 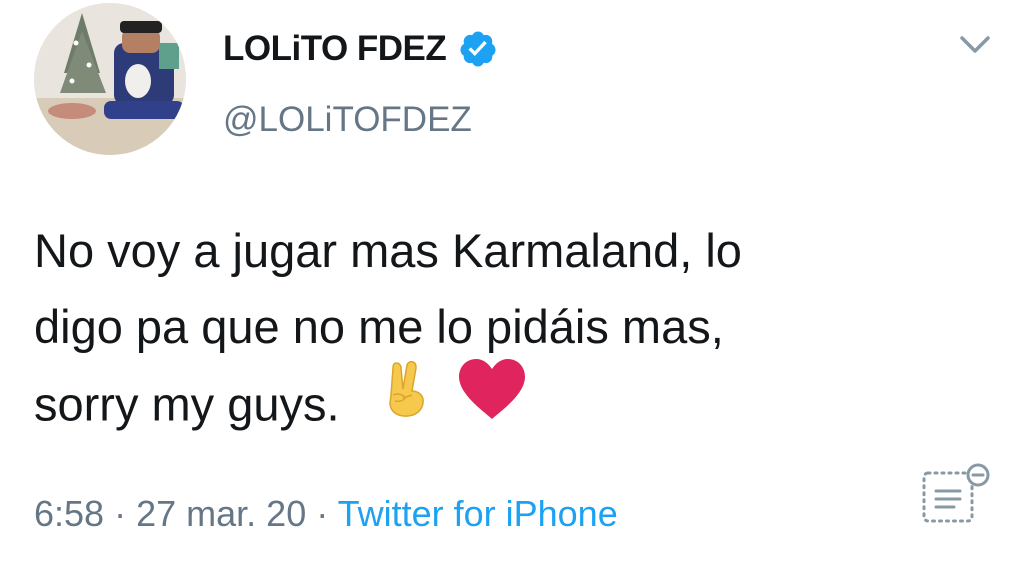 What do you see at coordinates (478, 49) in the screenshot?
I see `verified-badge-icon` at bounding box center [478, 49].